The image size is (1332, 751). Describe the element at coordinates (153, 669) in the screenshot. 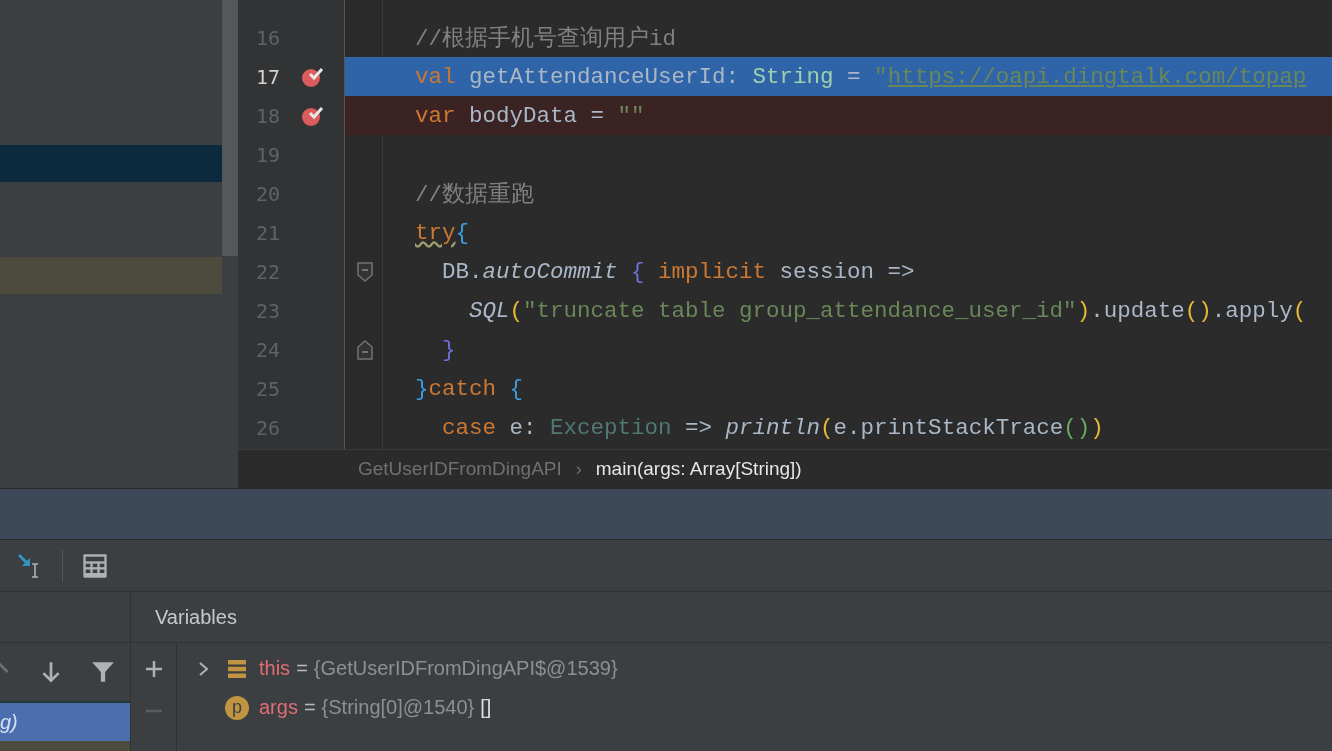

I see `add-icon` at that location.